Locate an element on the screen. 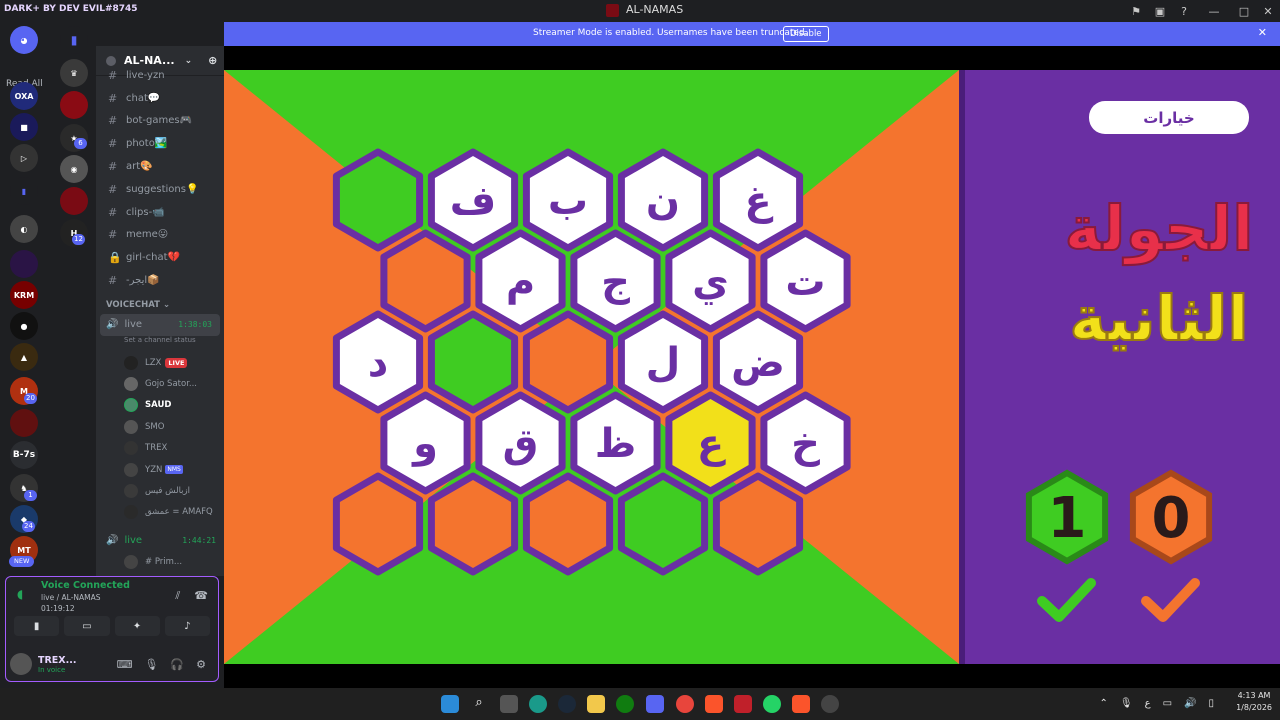  soundboard-button: ♪ is located at coordinates (187, 626).